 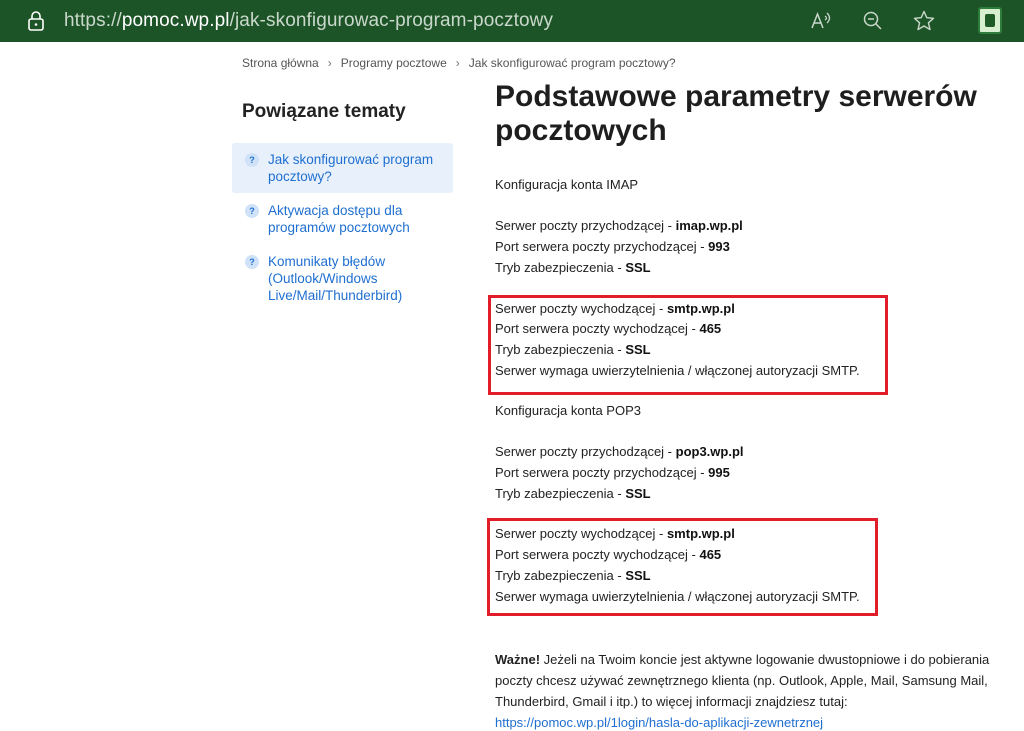 What do you see at coordinates (572, 63) in the screenshot?
I see `breadcrumb-current: Jak skonfigurować program pocztowy?` at bounding box center [572, 63].